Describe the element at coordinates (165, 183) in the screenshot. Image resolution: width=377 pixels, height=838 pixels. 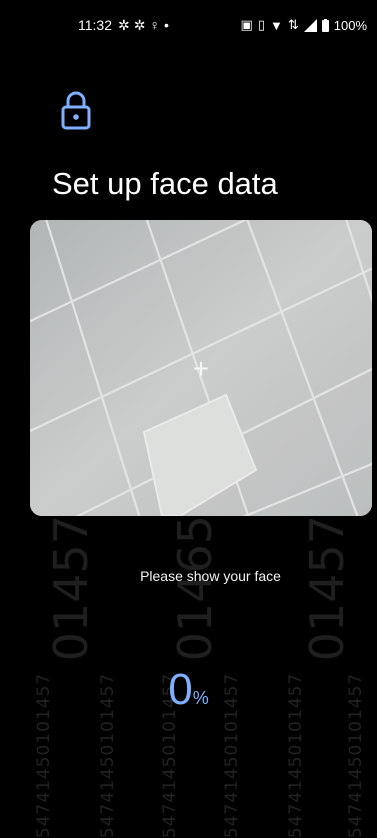
I see `page-title: Set up face data` at that location.